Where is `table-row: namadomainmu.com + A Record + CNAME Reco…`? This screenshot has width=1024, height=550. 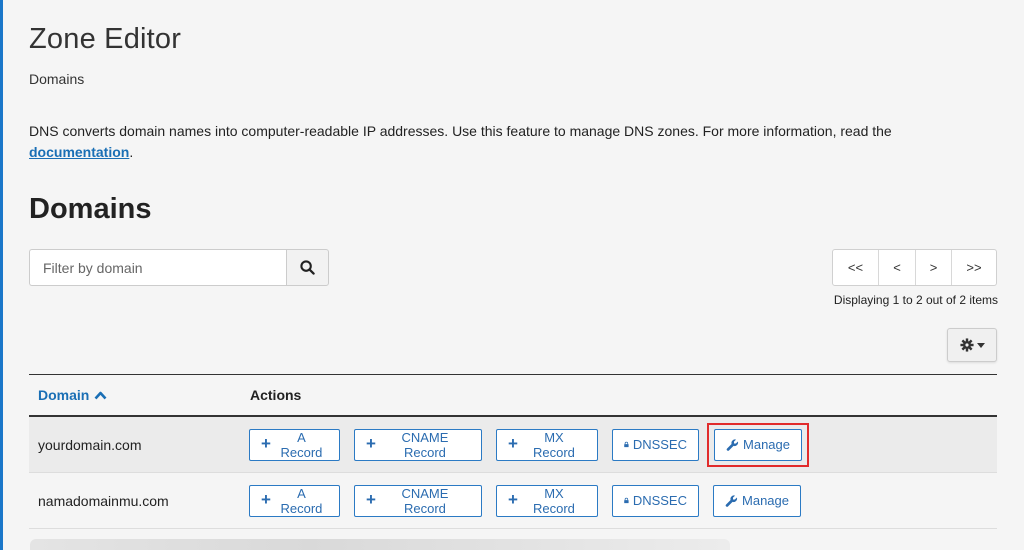
table-row: namadomainmu.com + A Record + CNAME Reco… is located at coordinates (513, 501).